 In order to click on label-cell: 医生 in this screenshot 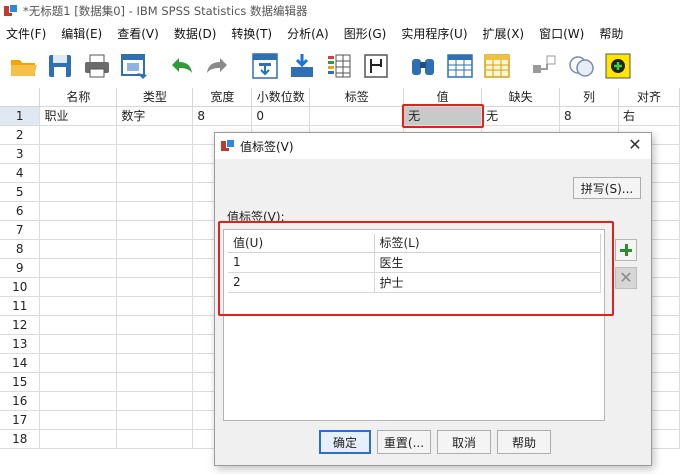, I will do `click(487, 262)`.